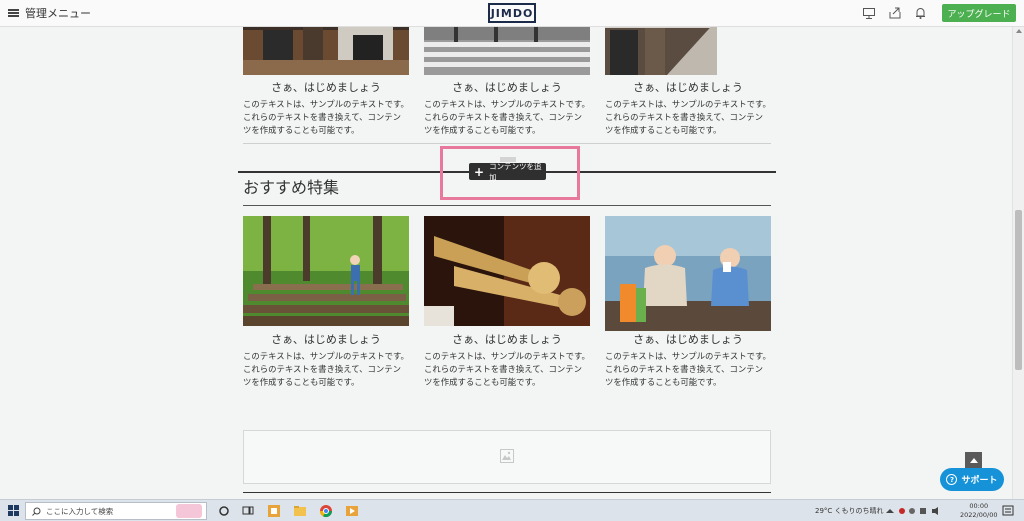 The image size is (1024, 521). What do you see at coordinates (507, 205) in the screenshot?
I see `section-underline` at bounding box center [507, 205].